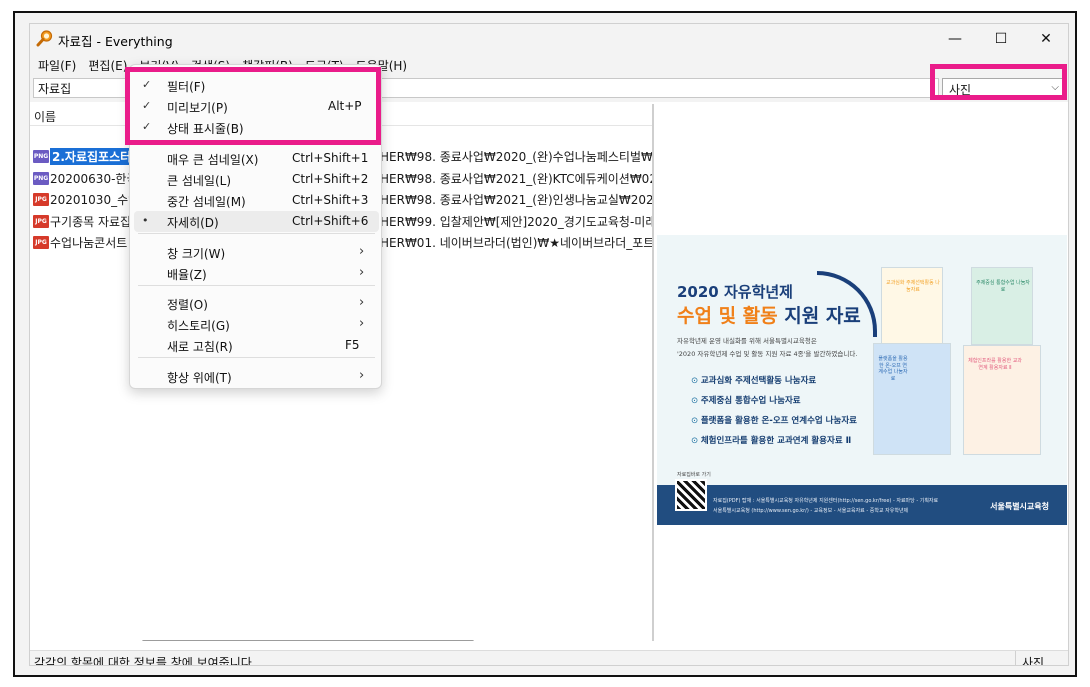 Image resolution: width=1090 pixels, height=687 pixels. What do you see at coordinates (308, 640) in the screenshot?
I see `horizontal-scrollbar` at bounding box center [308, 640].